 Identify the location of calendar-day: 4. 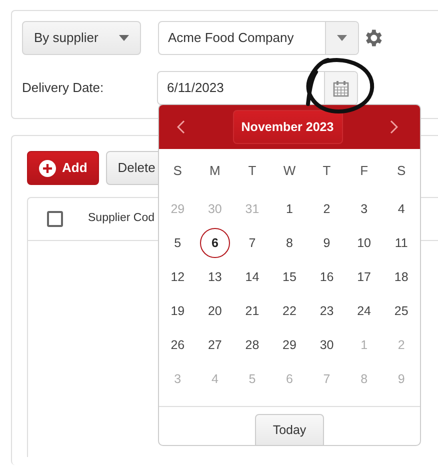
(401, 209).